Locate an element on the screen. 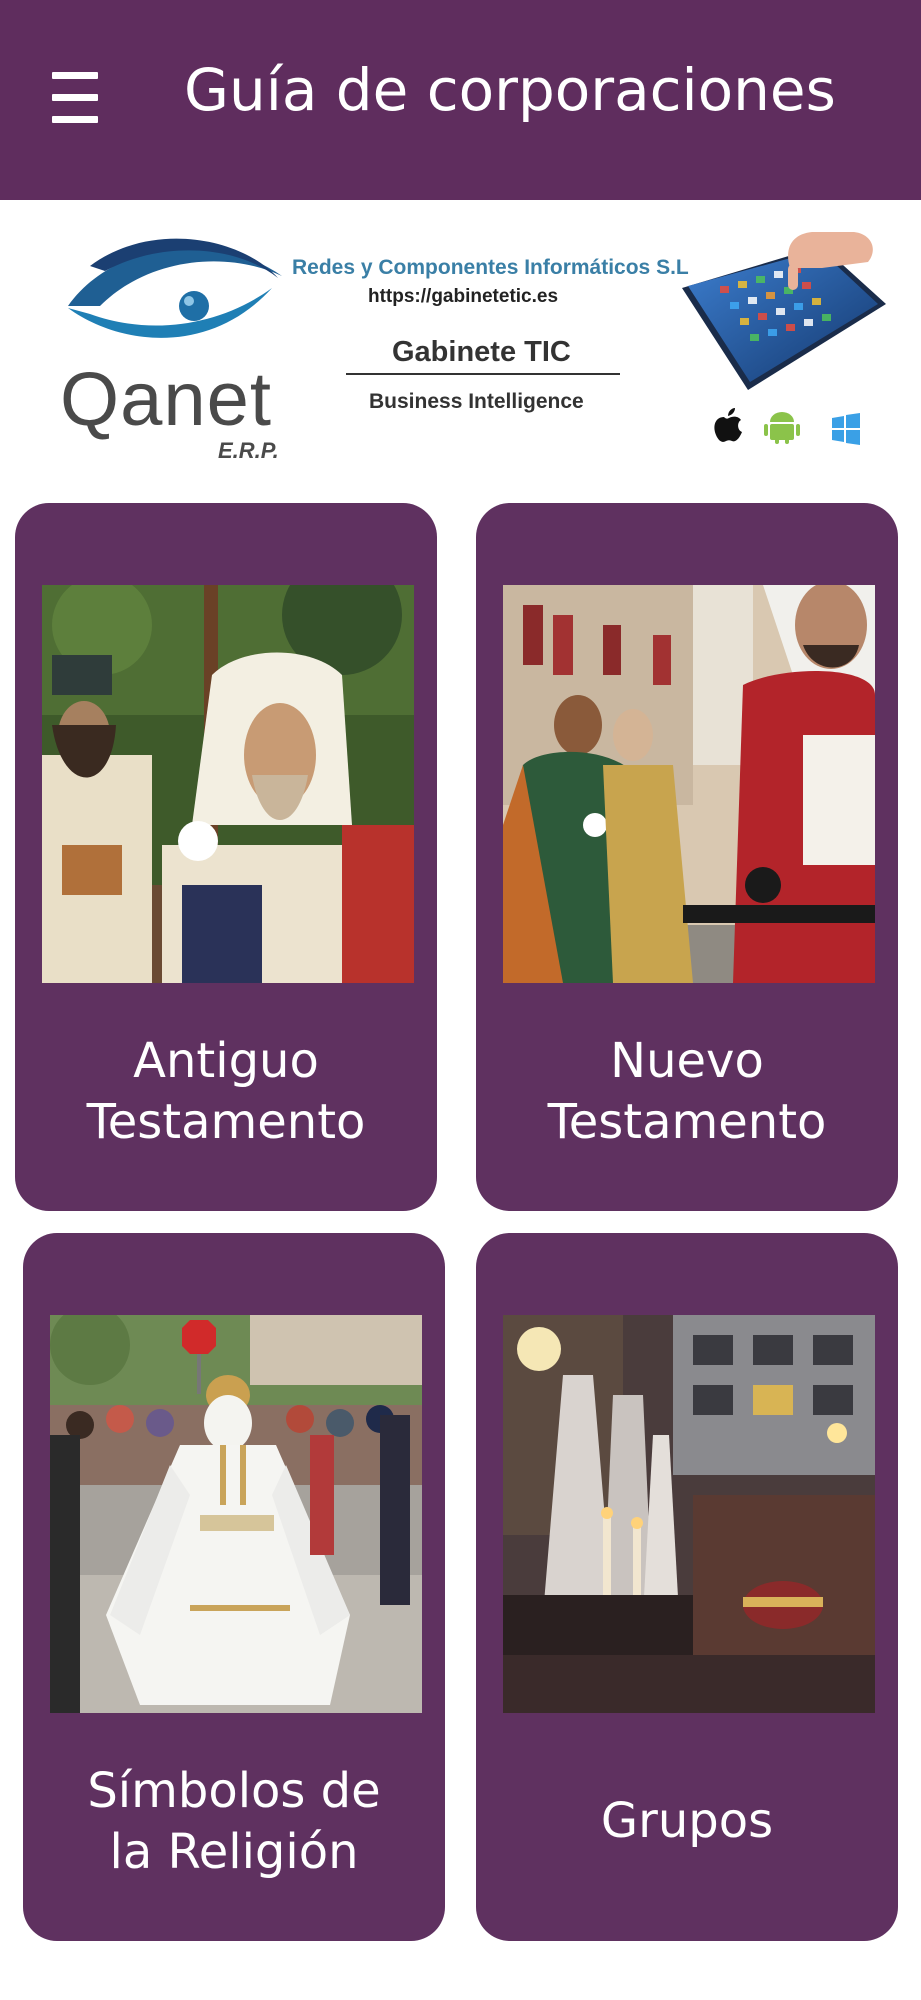 This screenshot has width=921, height=2000. apple-icon is located at coordinates (728, 425).